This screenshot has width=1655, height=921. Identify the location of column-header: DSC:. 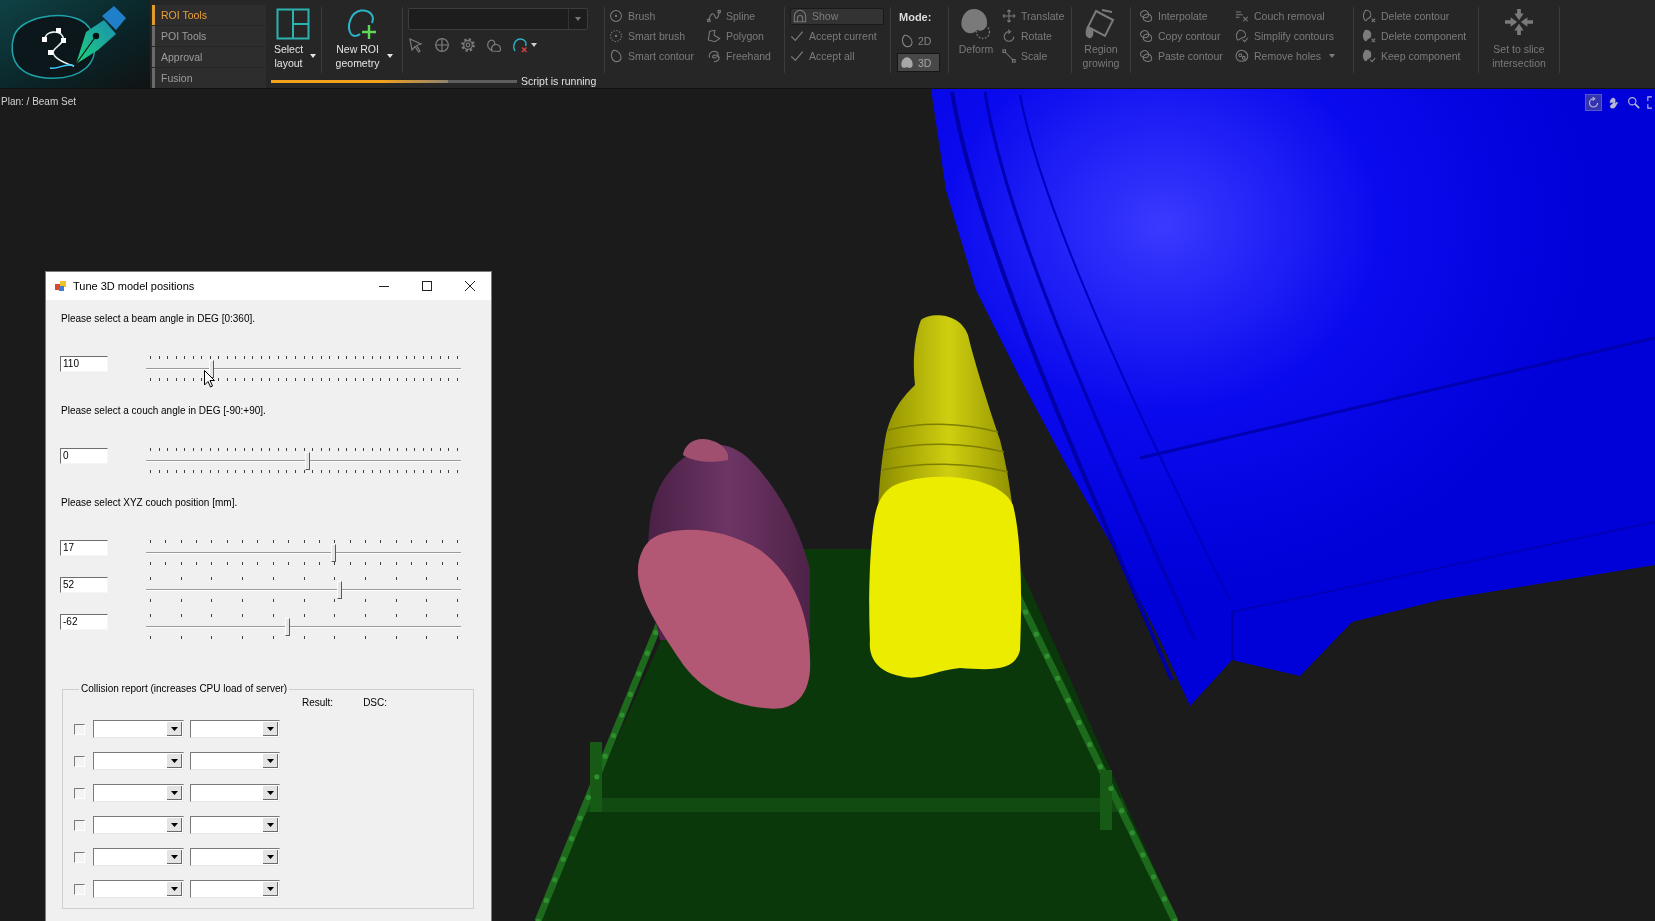
(375, 703).